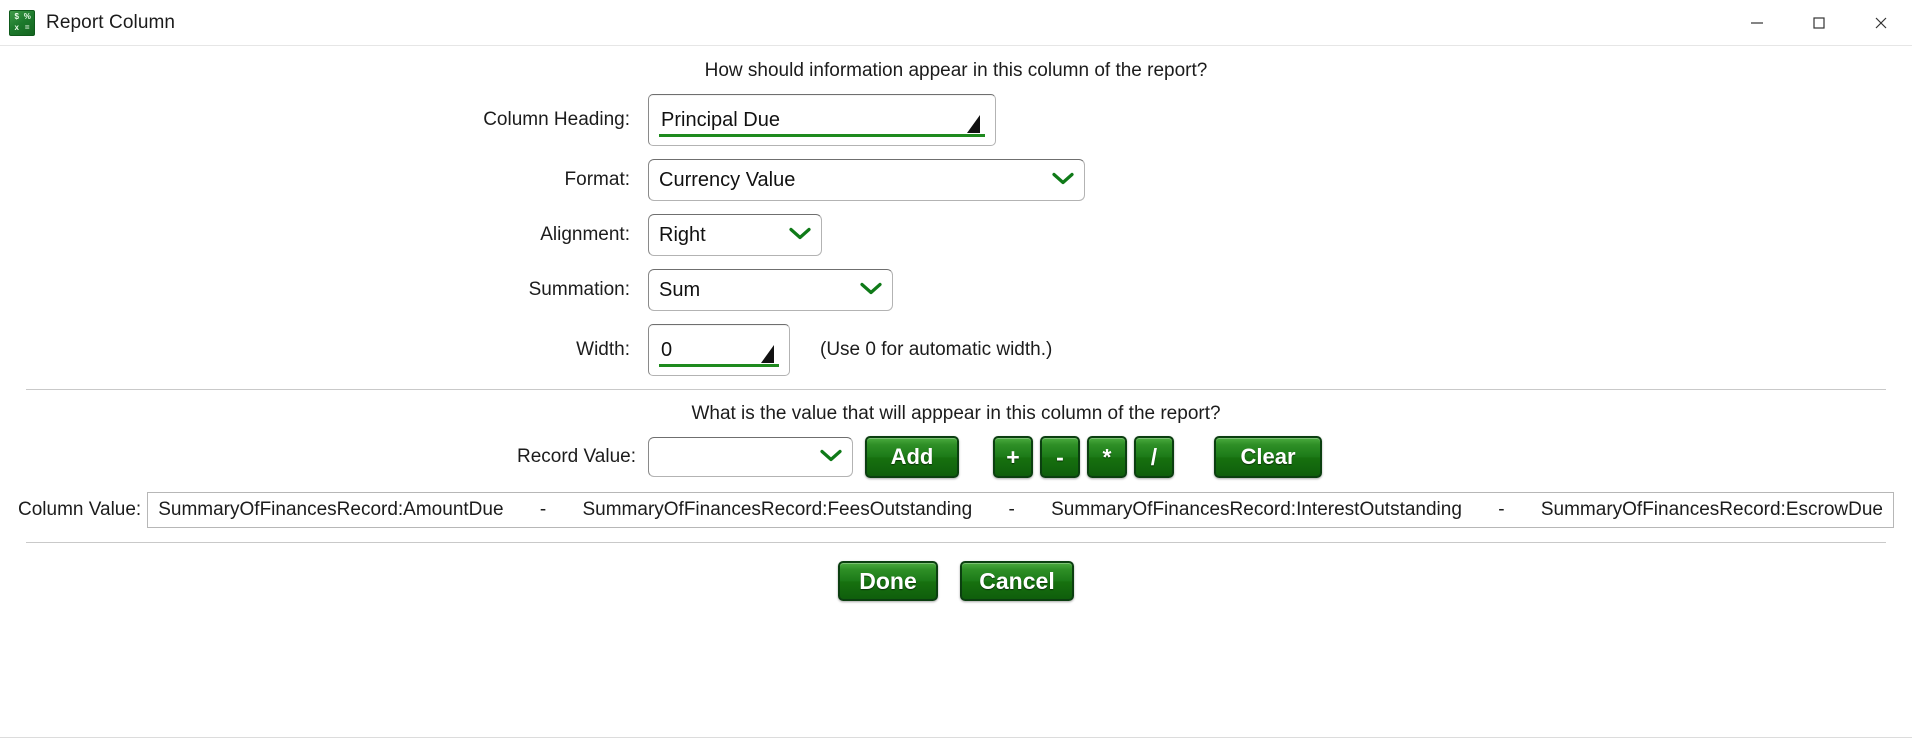 Image resolution: width=1912 pixels, height=756 pixels. What do you see at coordinates (822, 135) in the screenshot?
I see `column-heading-underline` at bounding box center [822, 135].